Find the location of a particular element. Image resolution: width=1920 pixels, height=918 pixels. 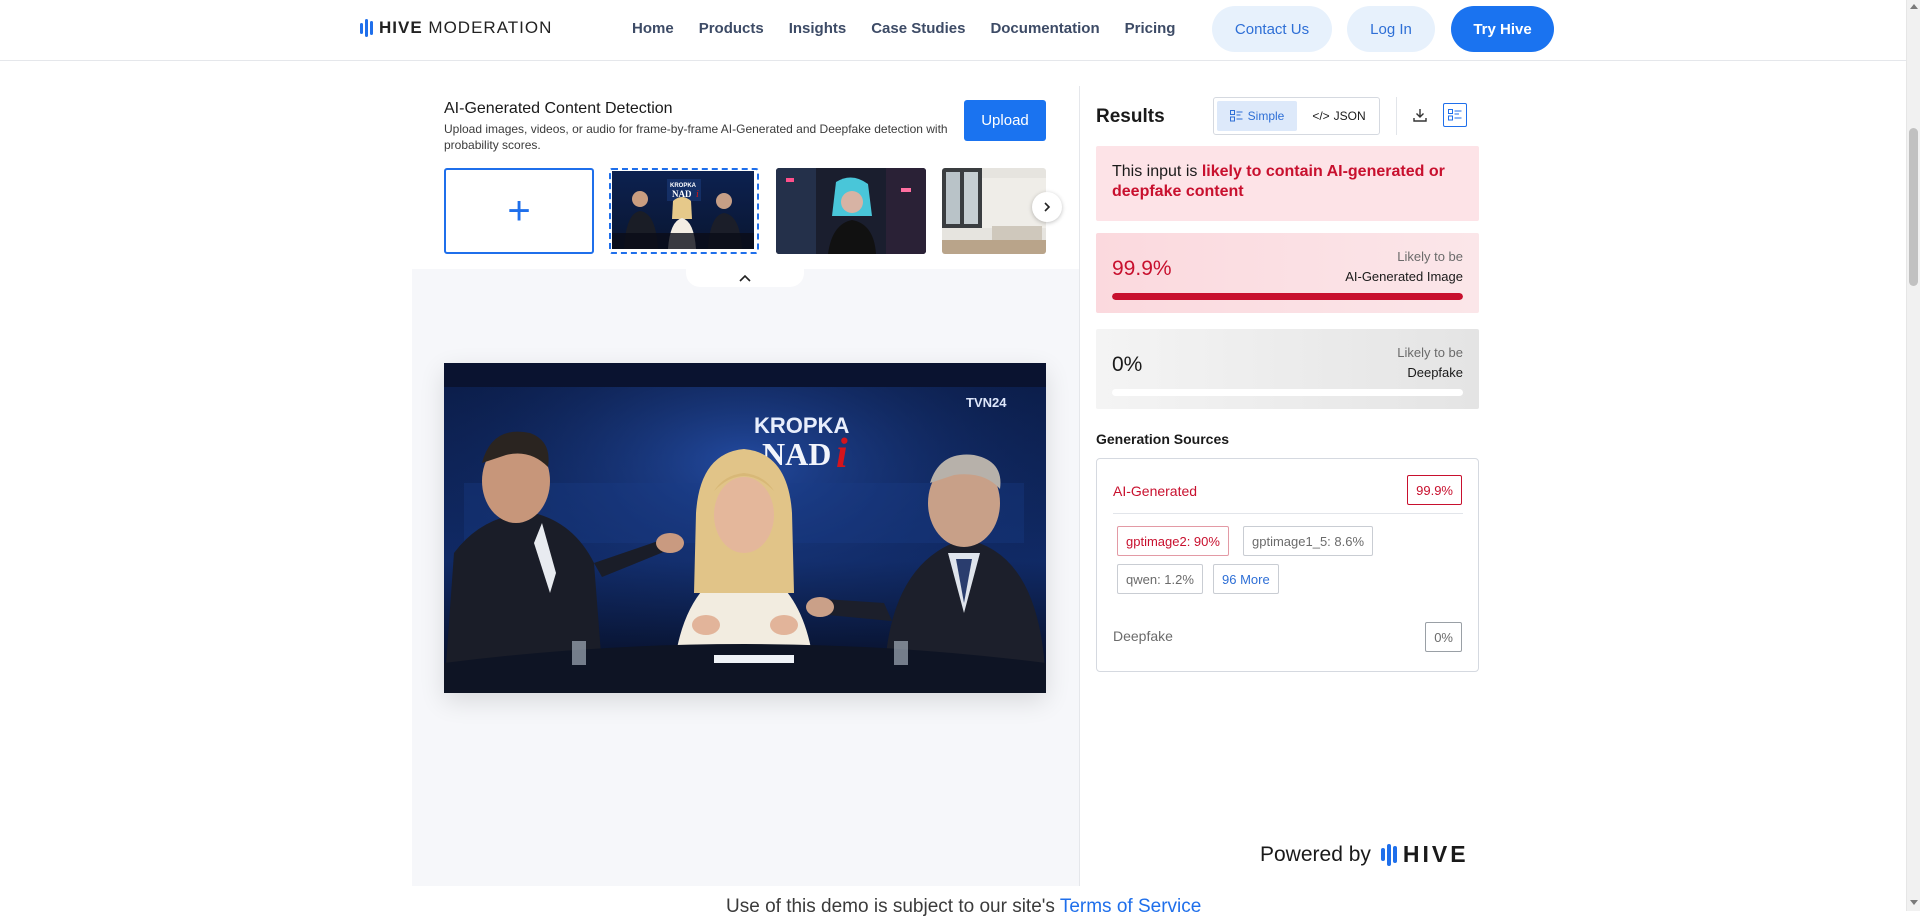

deepfake-label: Deepfake is located at coordinates (1143, 636).